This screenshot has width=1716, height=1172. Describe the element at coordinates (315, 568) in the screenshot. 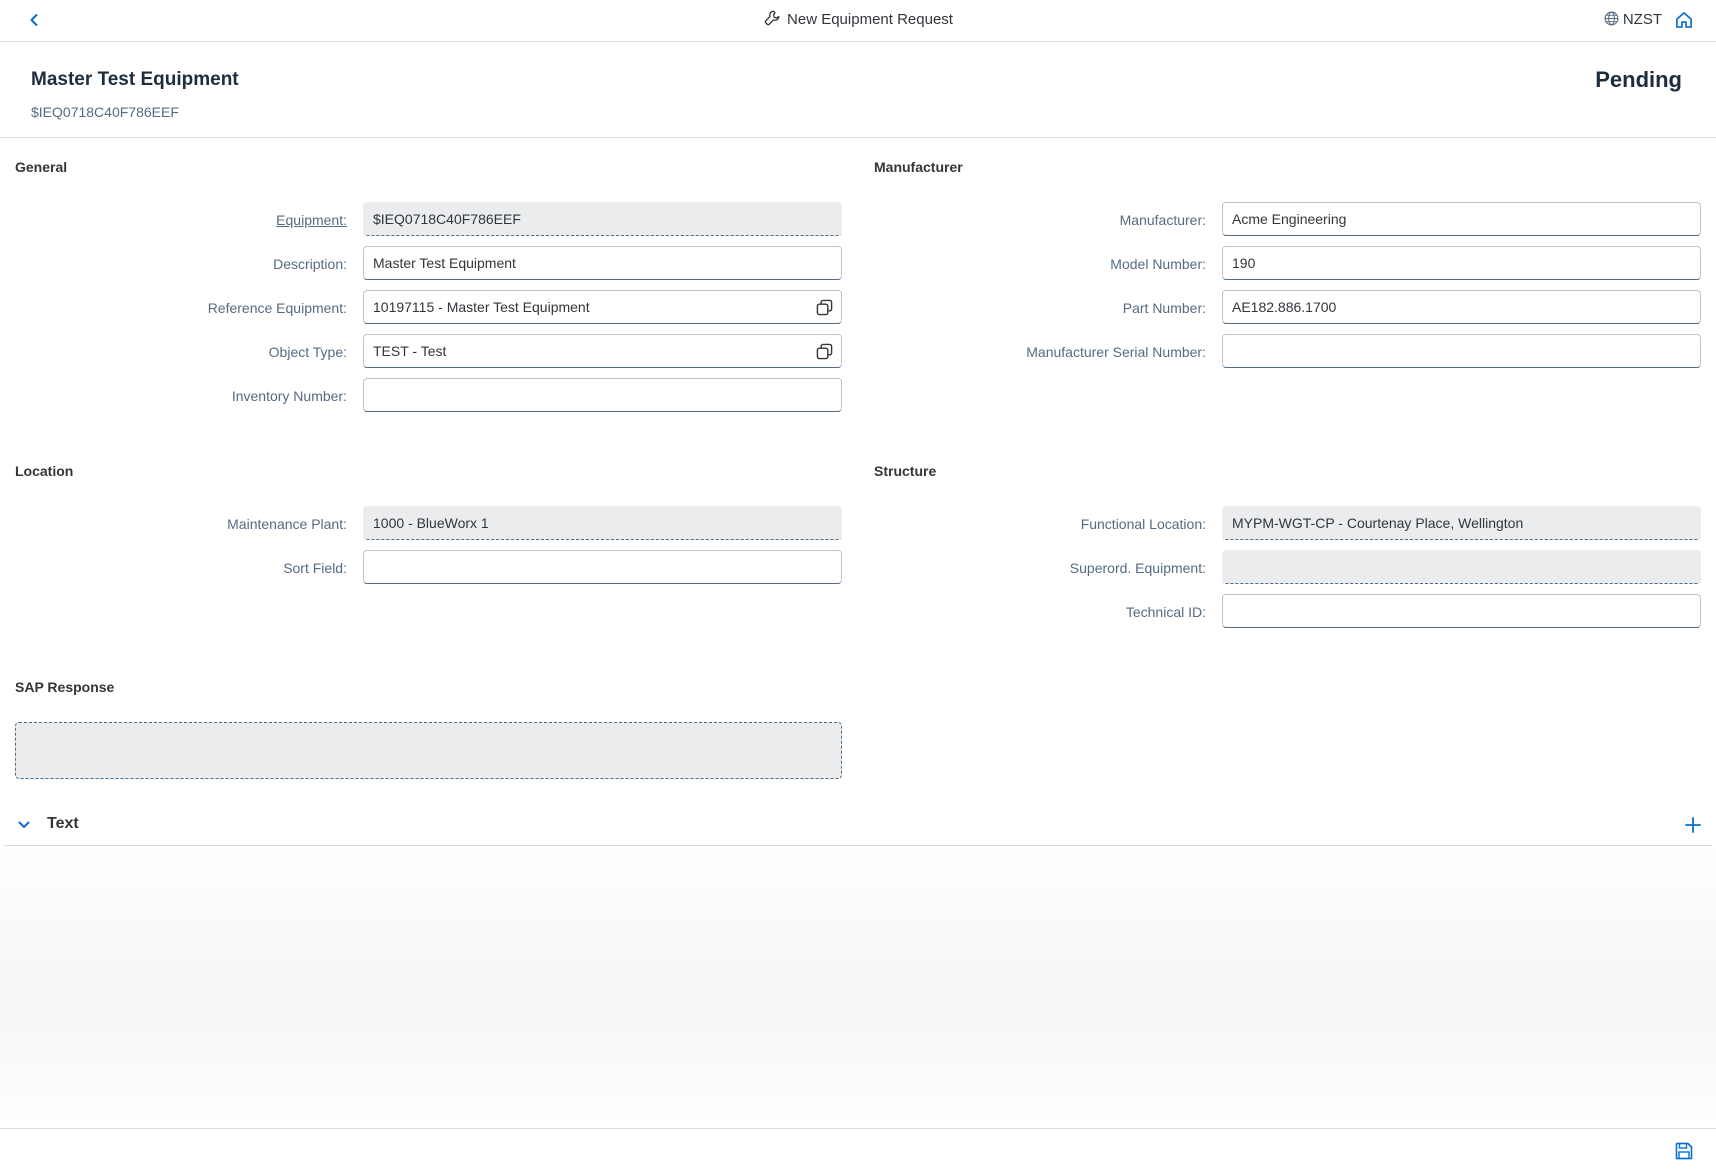

I see `label-sort-field: Sort Field:` at that location.